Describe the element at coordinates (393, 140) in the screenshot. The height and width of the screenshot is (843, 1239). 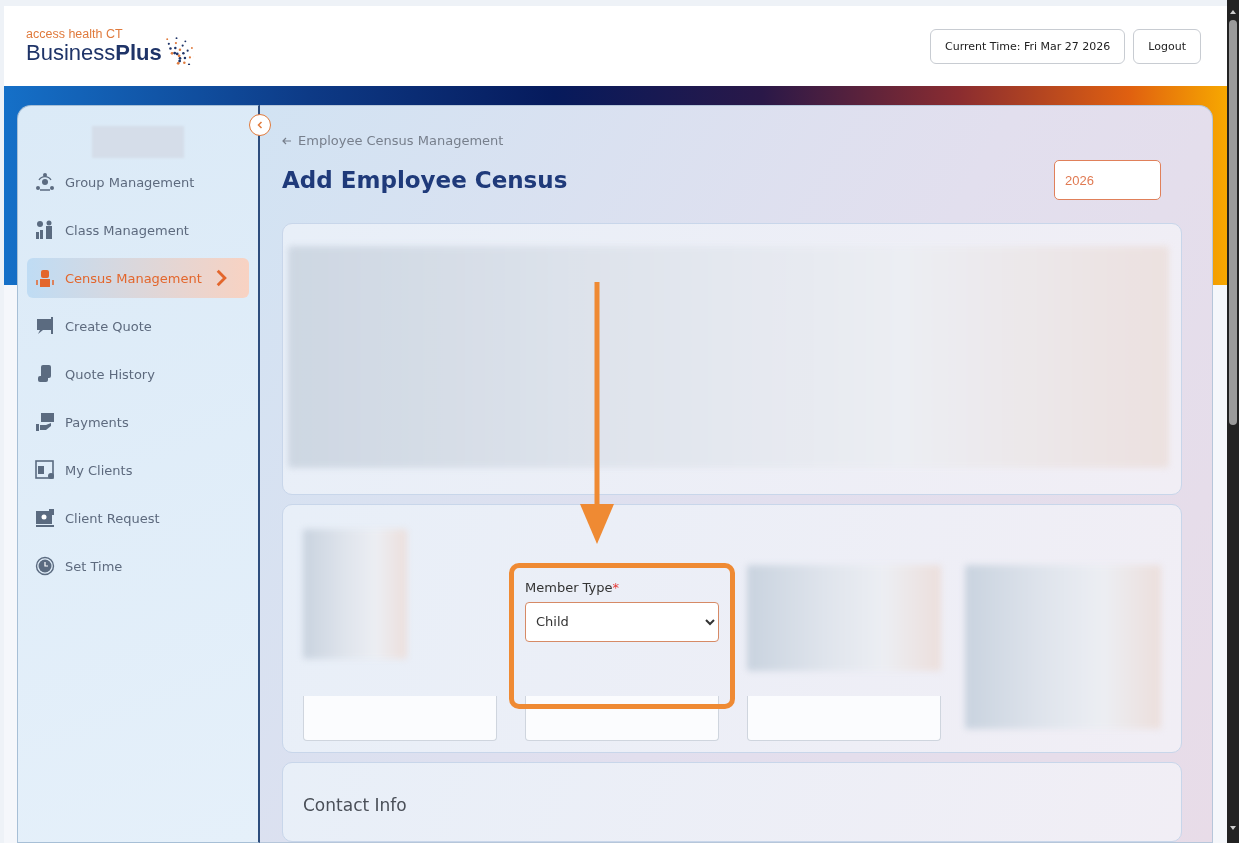
I see `back-link: Employee Census Management` at that location.